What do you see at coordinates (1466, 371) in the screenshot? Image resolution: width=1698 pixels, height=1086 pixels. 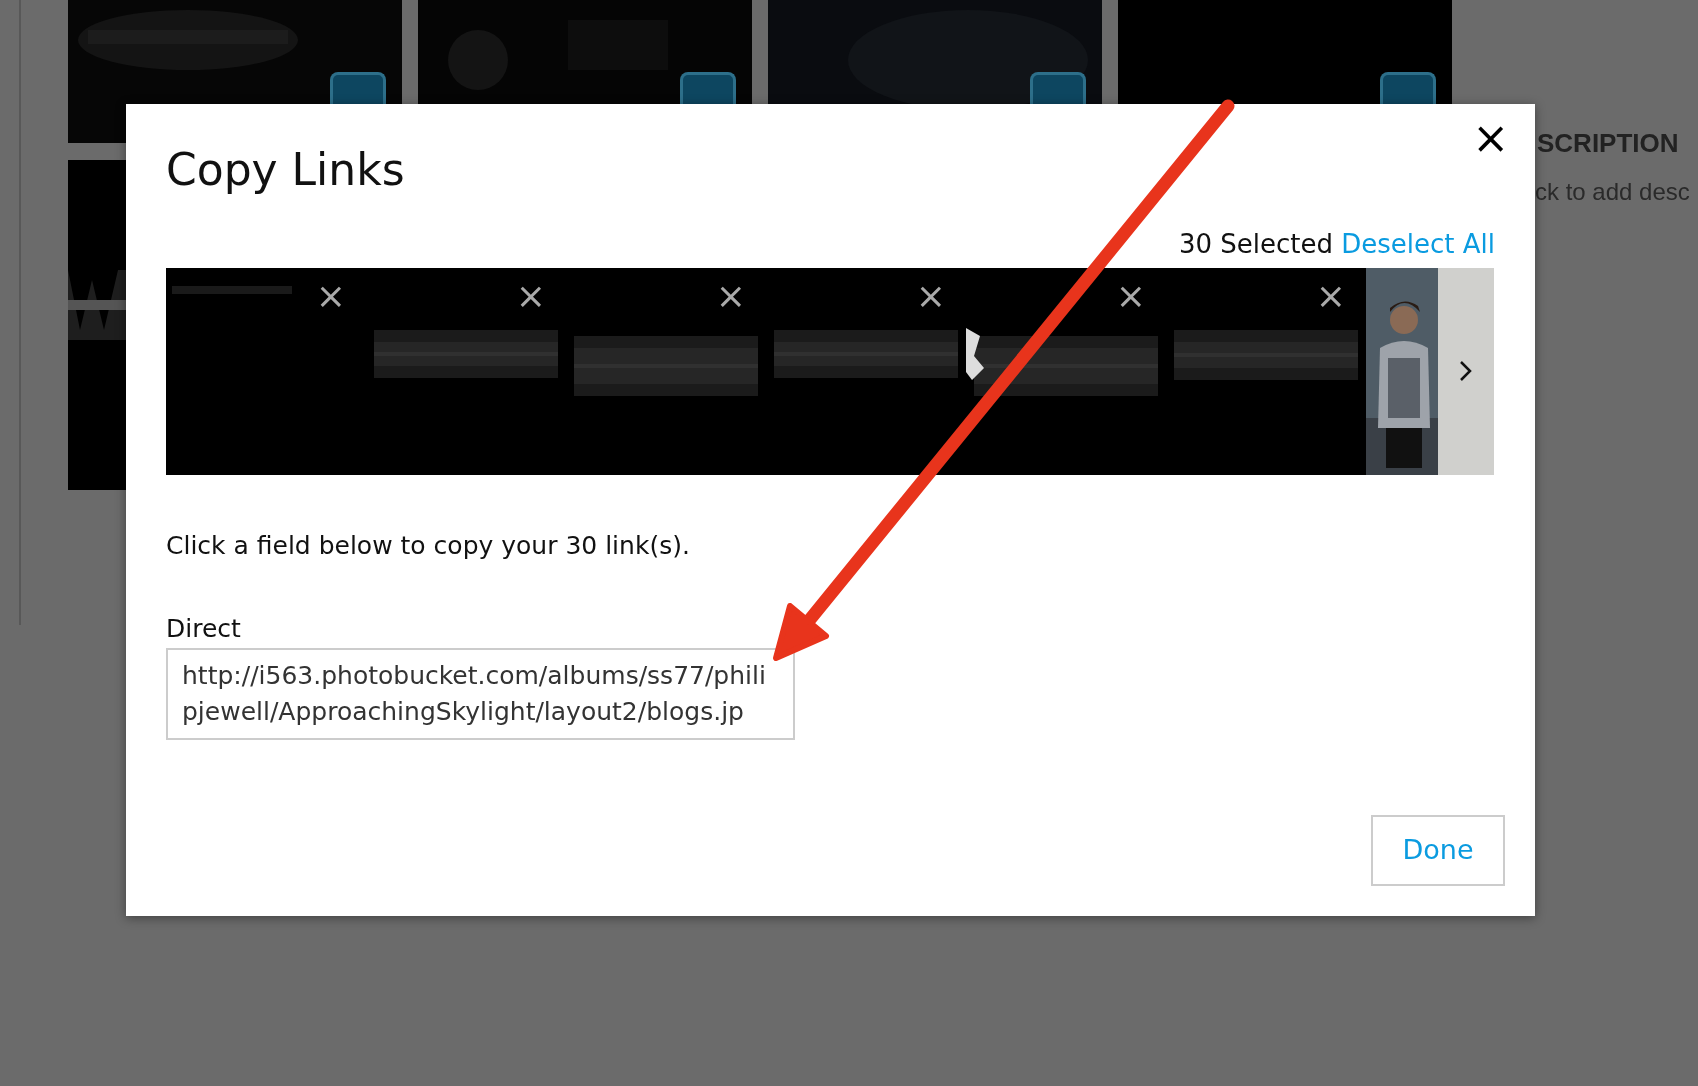 I see `next-icon` at bounding box center [1466, 371].